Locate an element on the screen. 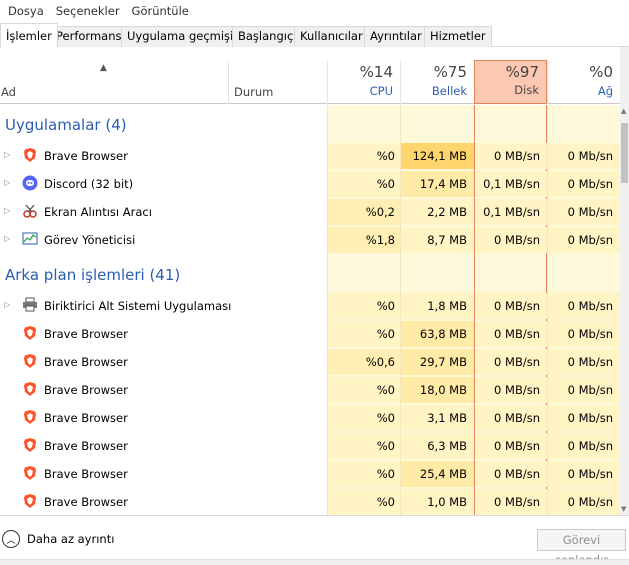 This screenshot has height=565, width=629. table-row: Brave Browser %0,6 29,7 MB 0 MB/sn 0 Mb/sn is located at coordinates (310, 362).